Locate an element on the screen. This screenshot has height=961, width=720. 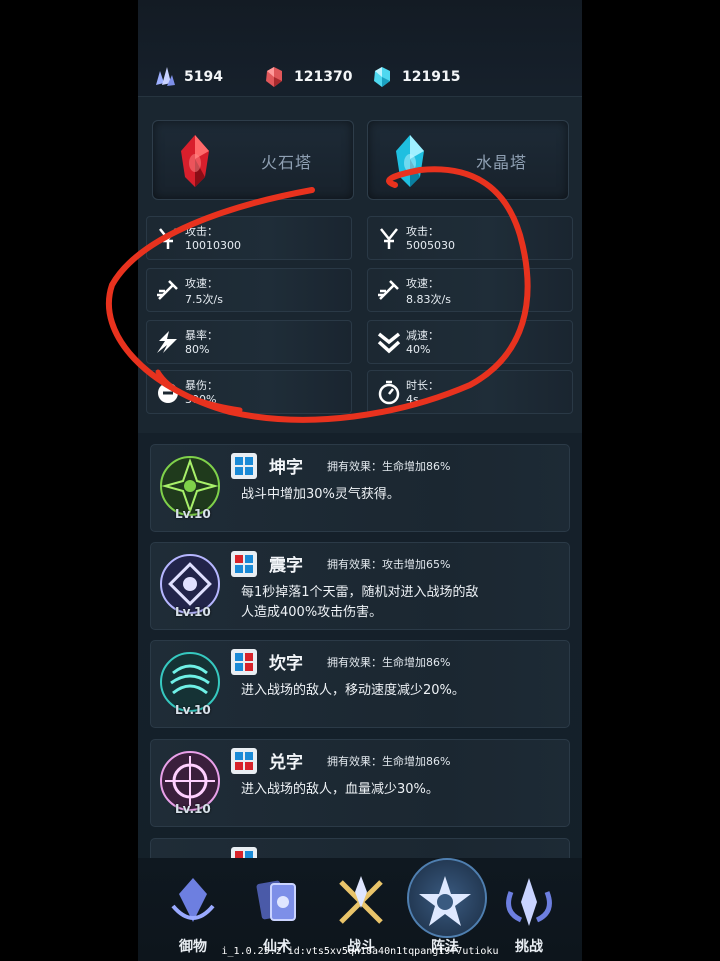
nav-defense: 御物 is located at coordinates (193, 909).